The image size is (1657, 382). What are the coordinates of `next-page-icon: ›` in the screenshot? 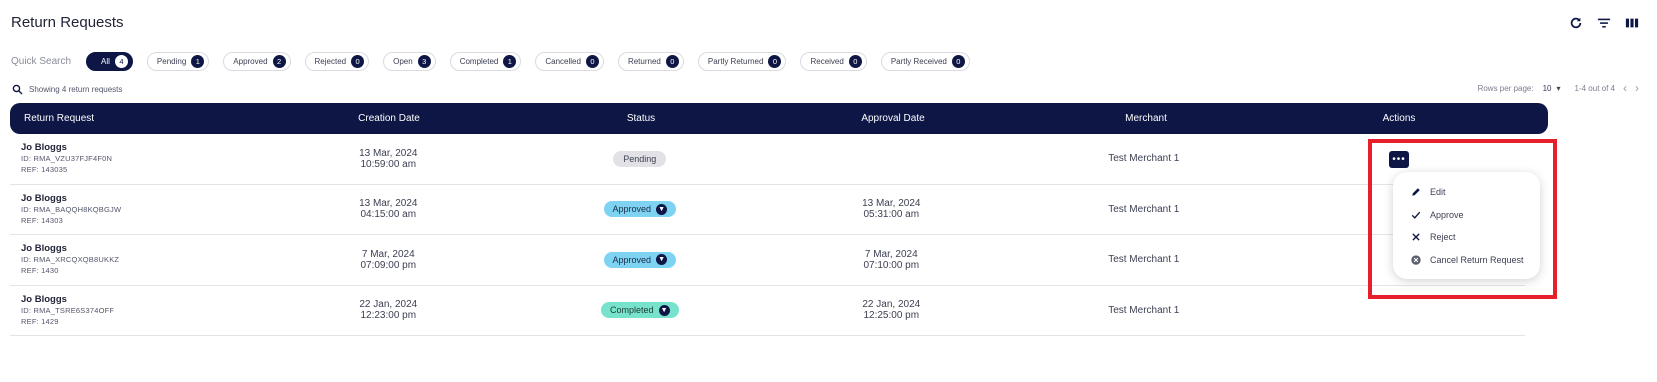 It's located at (1637, 88).